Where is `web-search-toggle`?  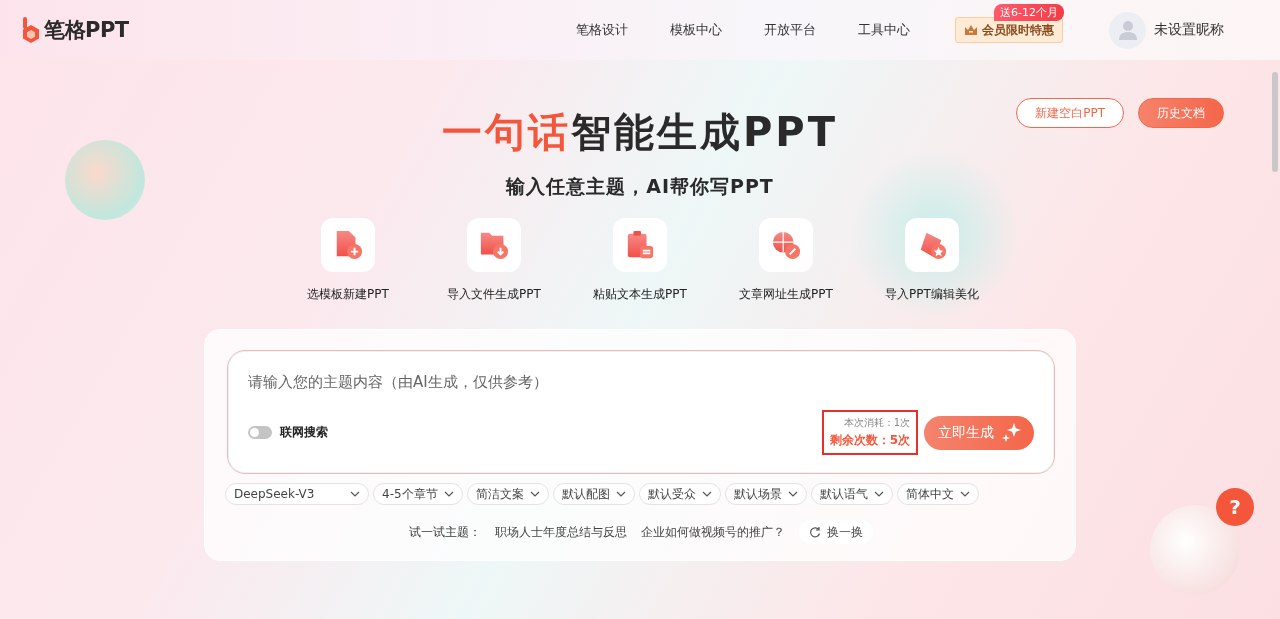 web-search-toggle is located at coordinates (260, 432).